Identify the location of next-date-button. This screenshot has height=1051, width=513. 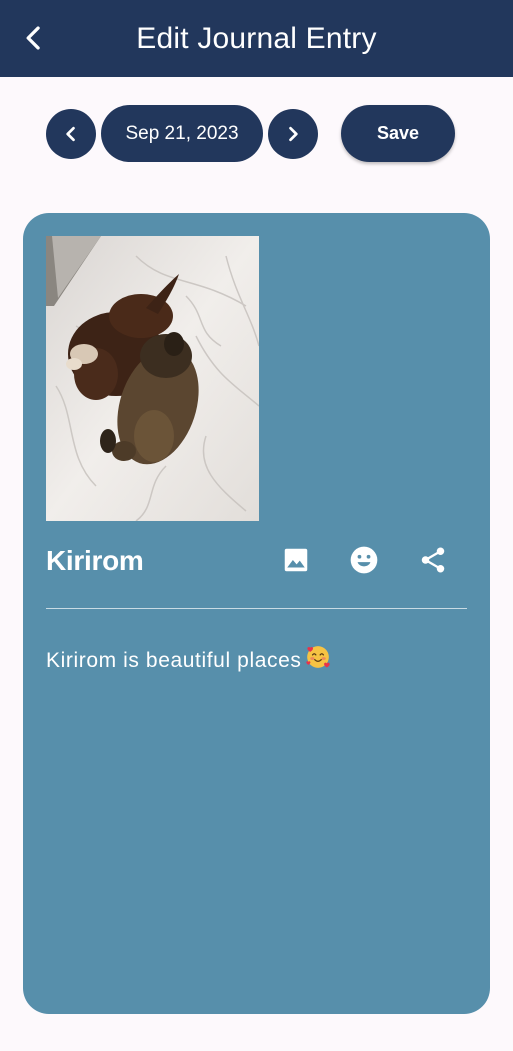
(293, 134).